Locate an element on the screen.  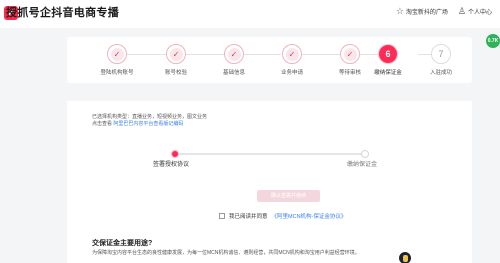
plaza-link-label: 淘宝新抖的广场 is located at coordinates (426, 13).